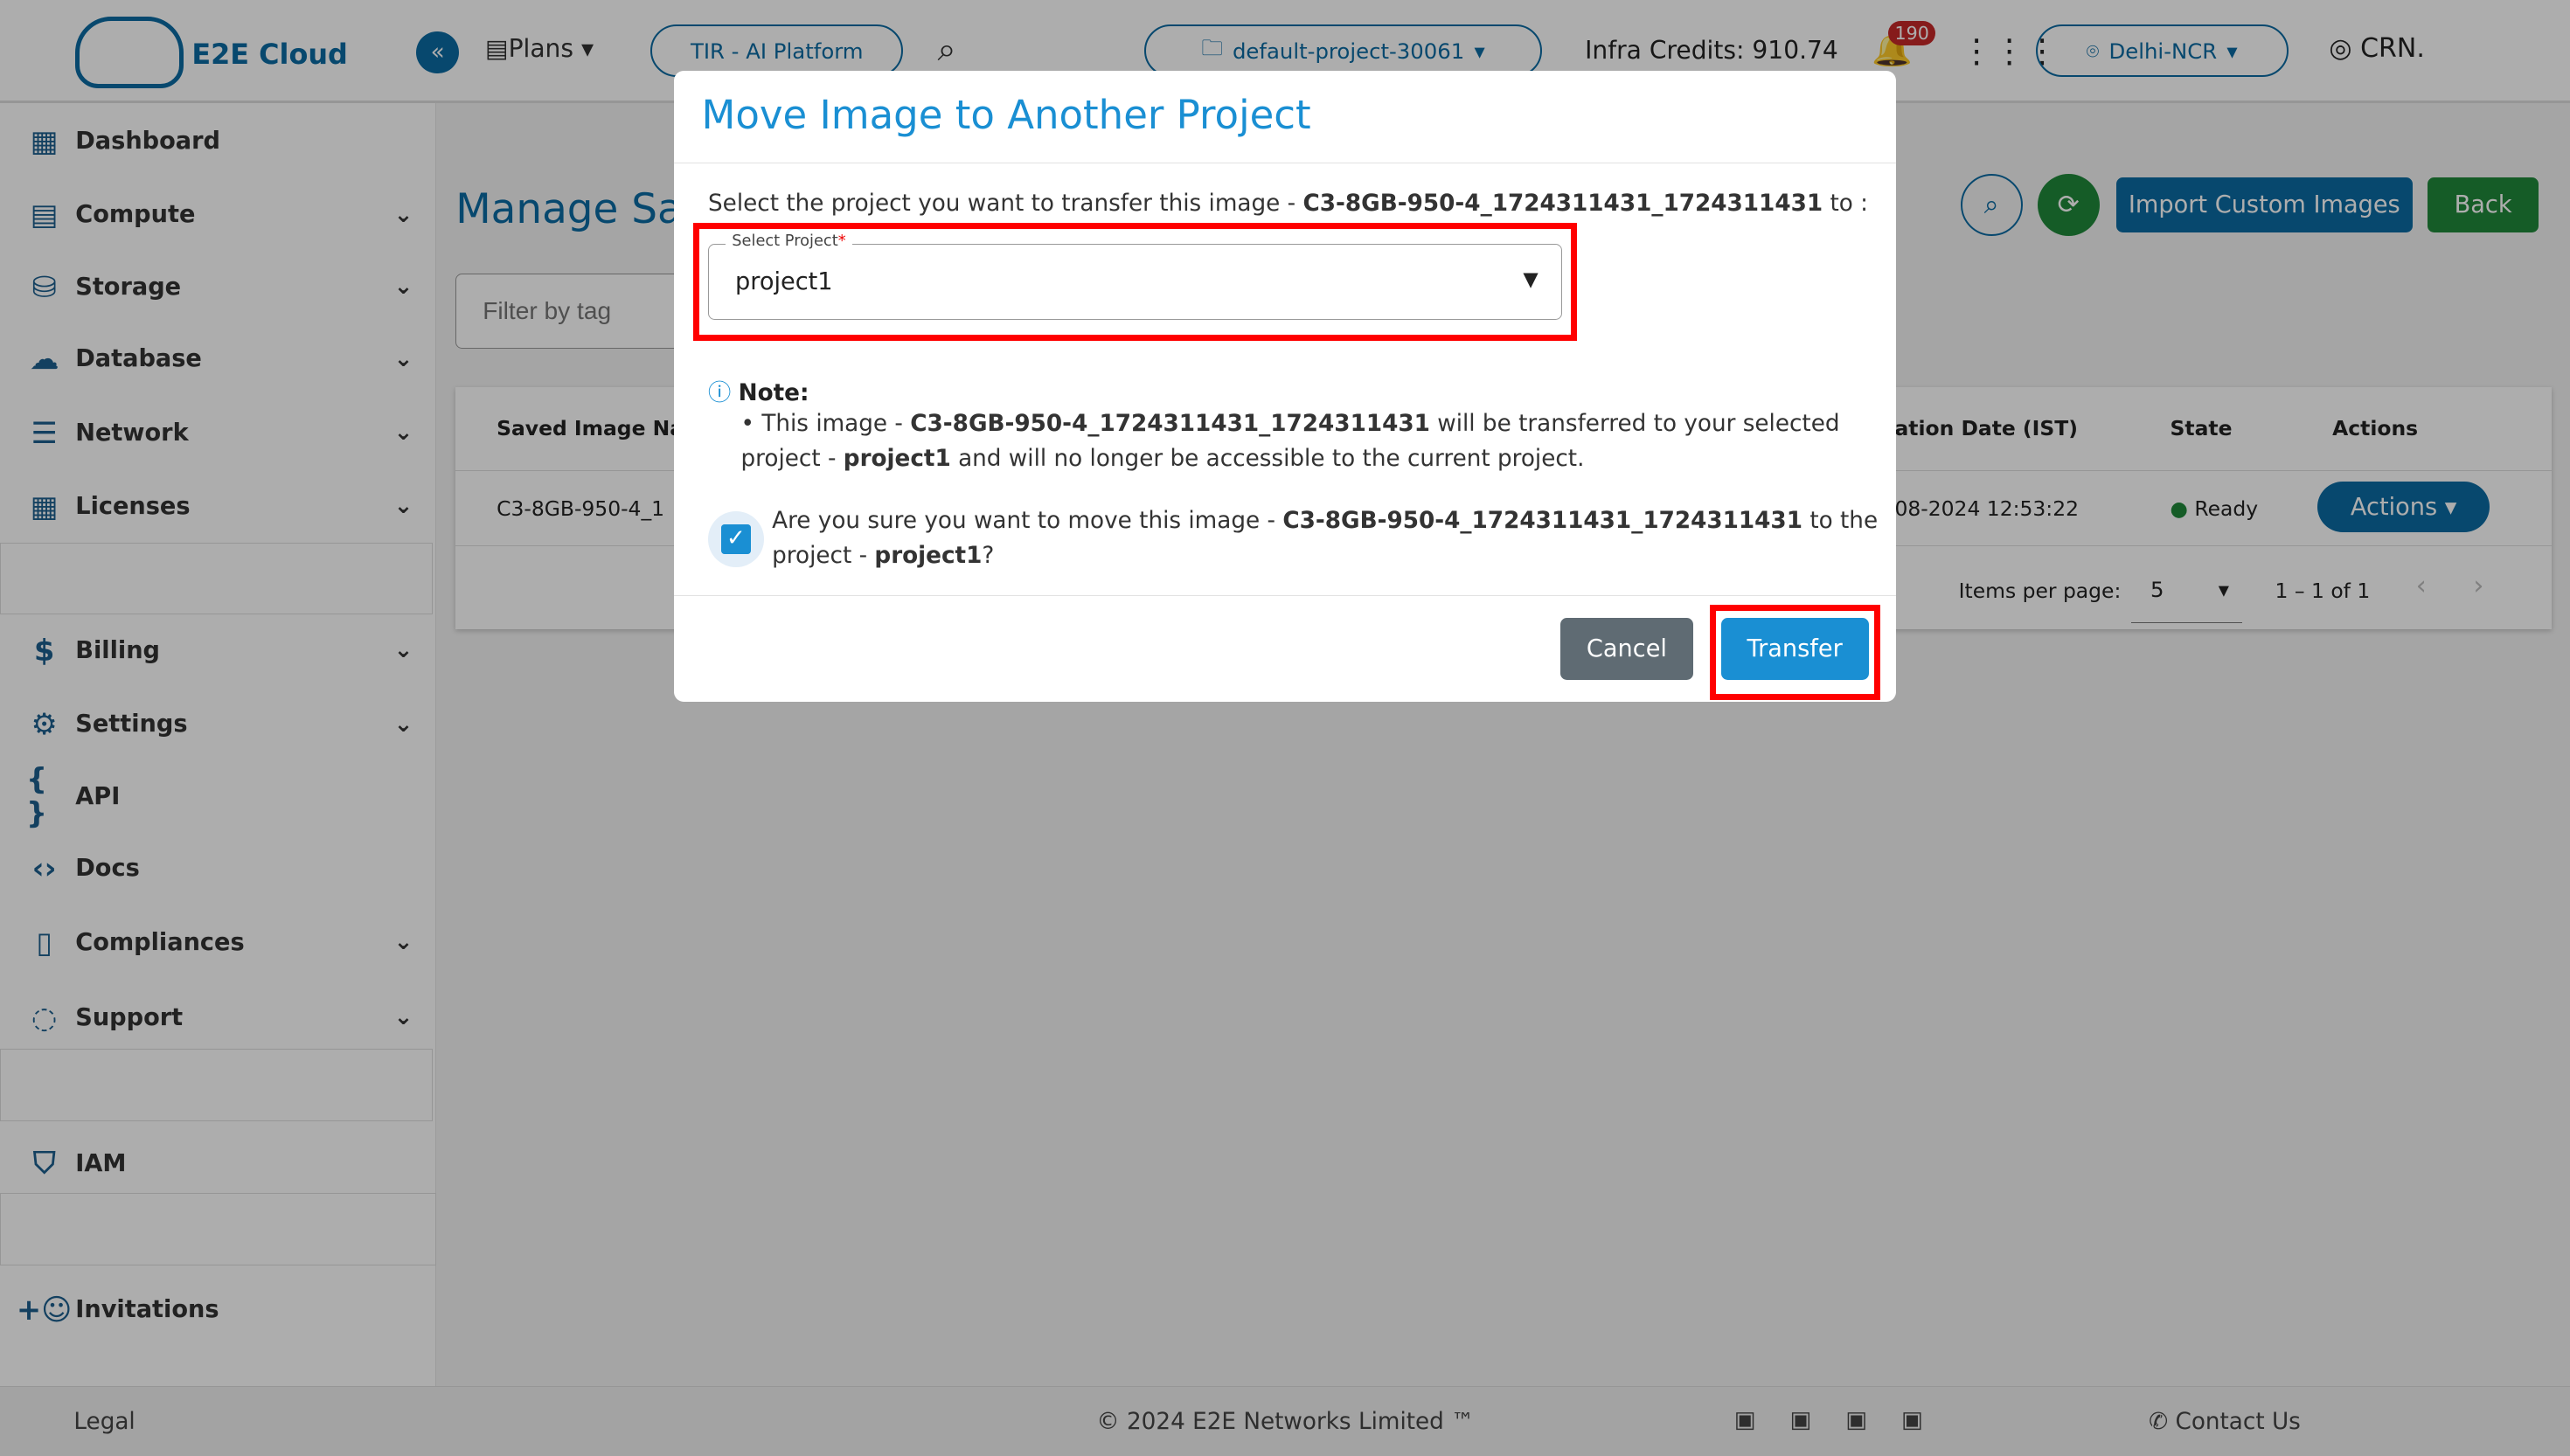 The image size is (2570, 1456). I want to click on note-heading: ⓘ Note:, so click(758, 392).